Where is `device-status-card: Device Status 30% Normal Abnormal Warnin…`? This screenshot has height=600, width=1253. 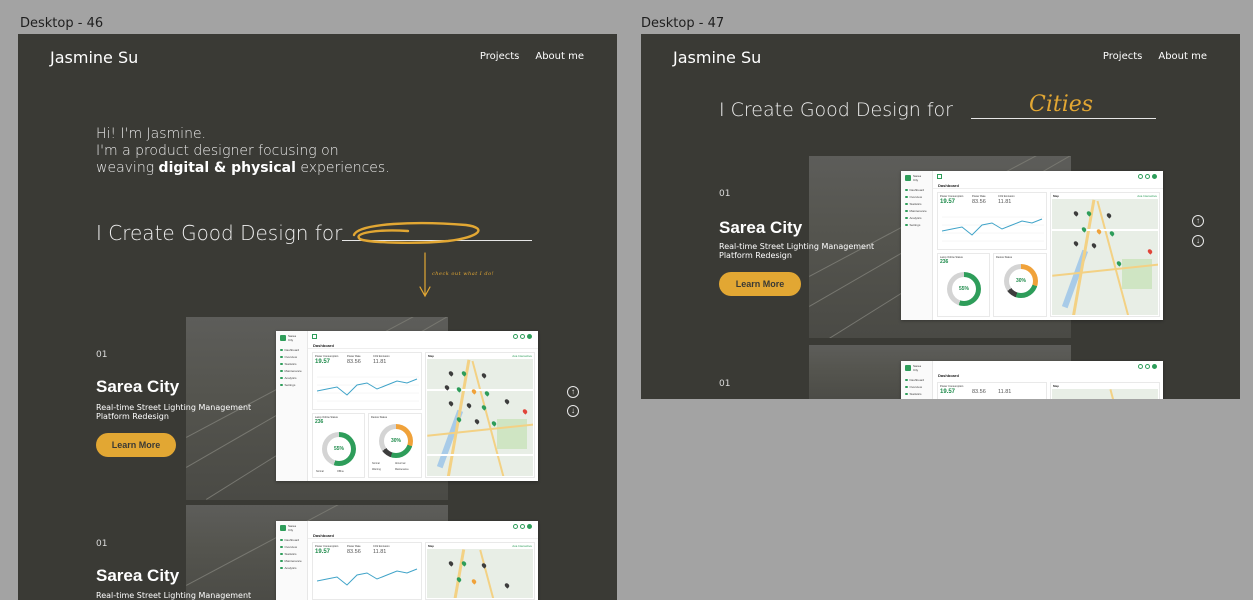 device-status-card: Device Status 30% Normal Abnormal Warnin… is located at coordinates (395, 445).